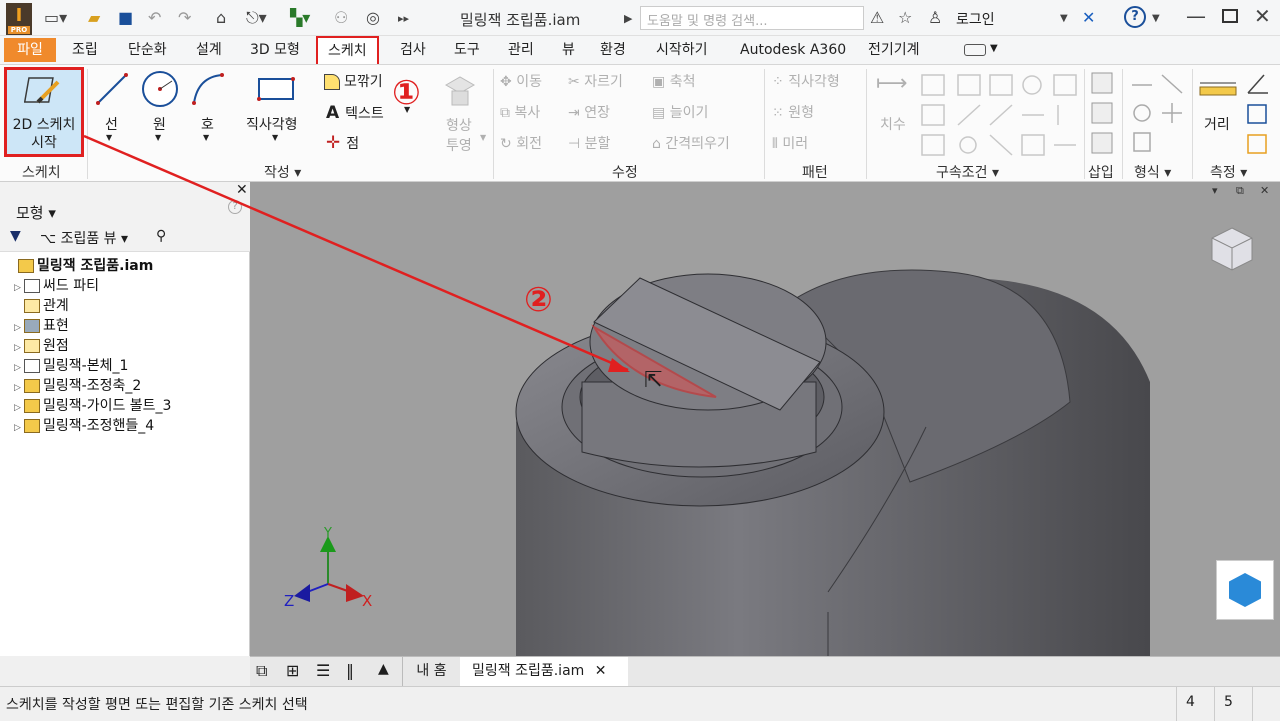  I want to click on tab-assembly-document: 밀링잭 조립품.iam ✕, so click(544, 672).